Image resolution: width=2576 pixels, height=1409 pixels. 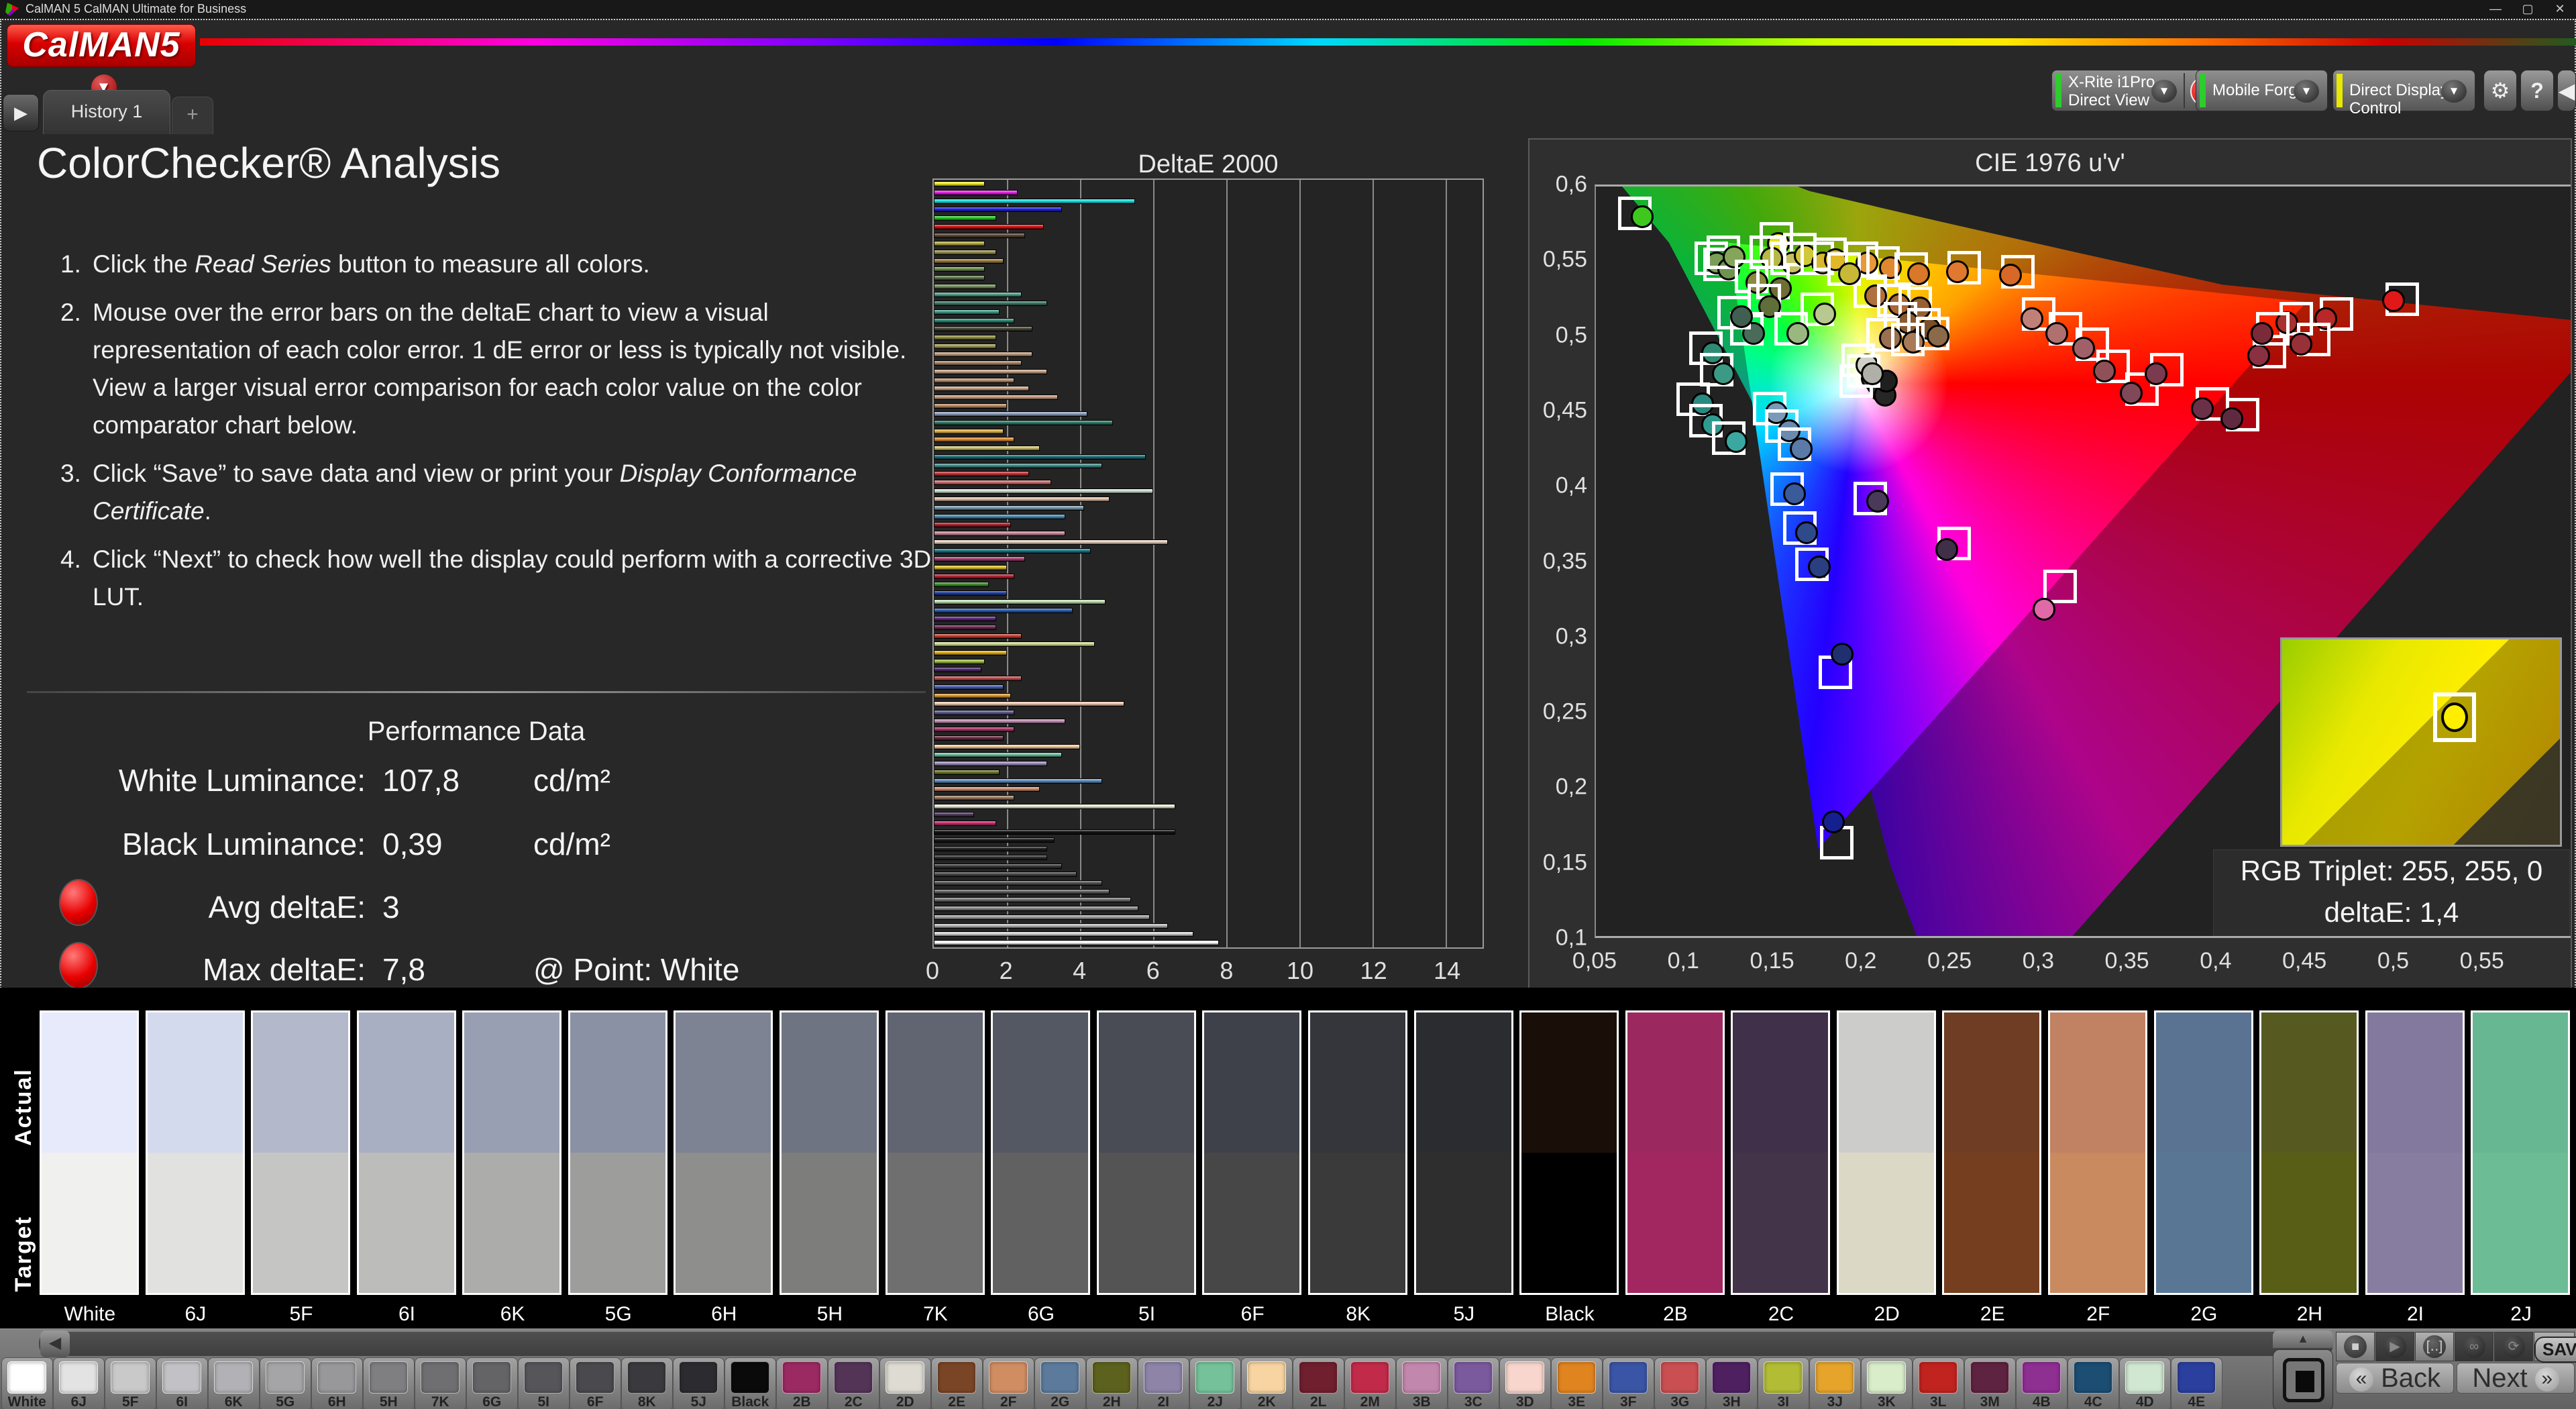 What do you see at coordinates (196, 1168) in the screenshot?
I see `comparator-column: 6J` at bounding box center [196, 1168].